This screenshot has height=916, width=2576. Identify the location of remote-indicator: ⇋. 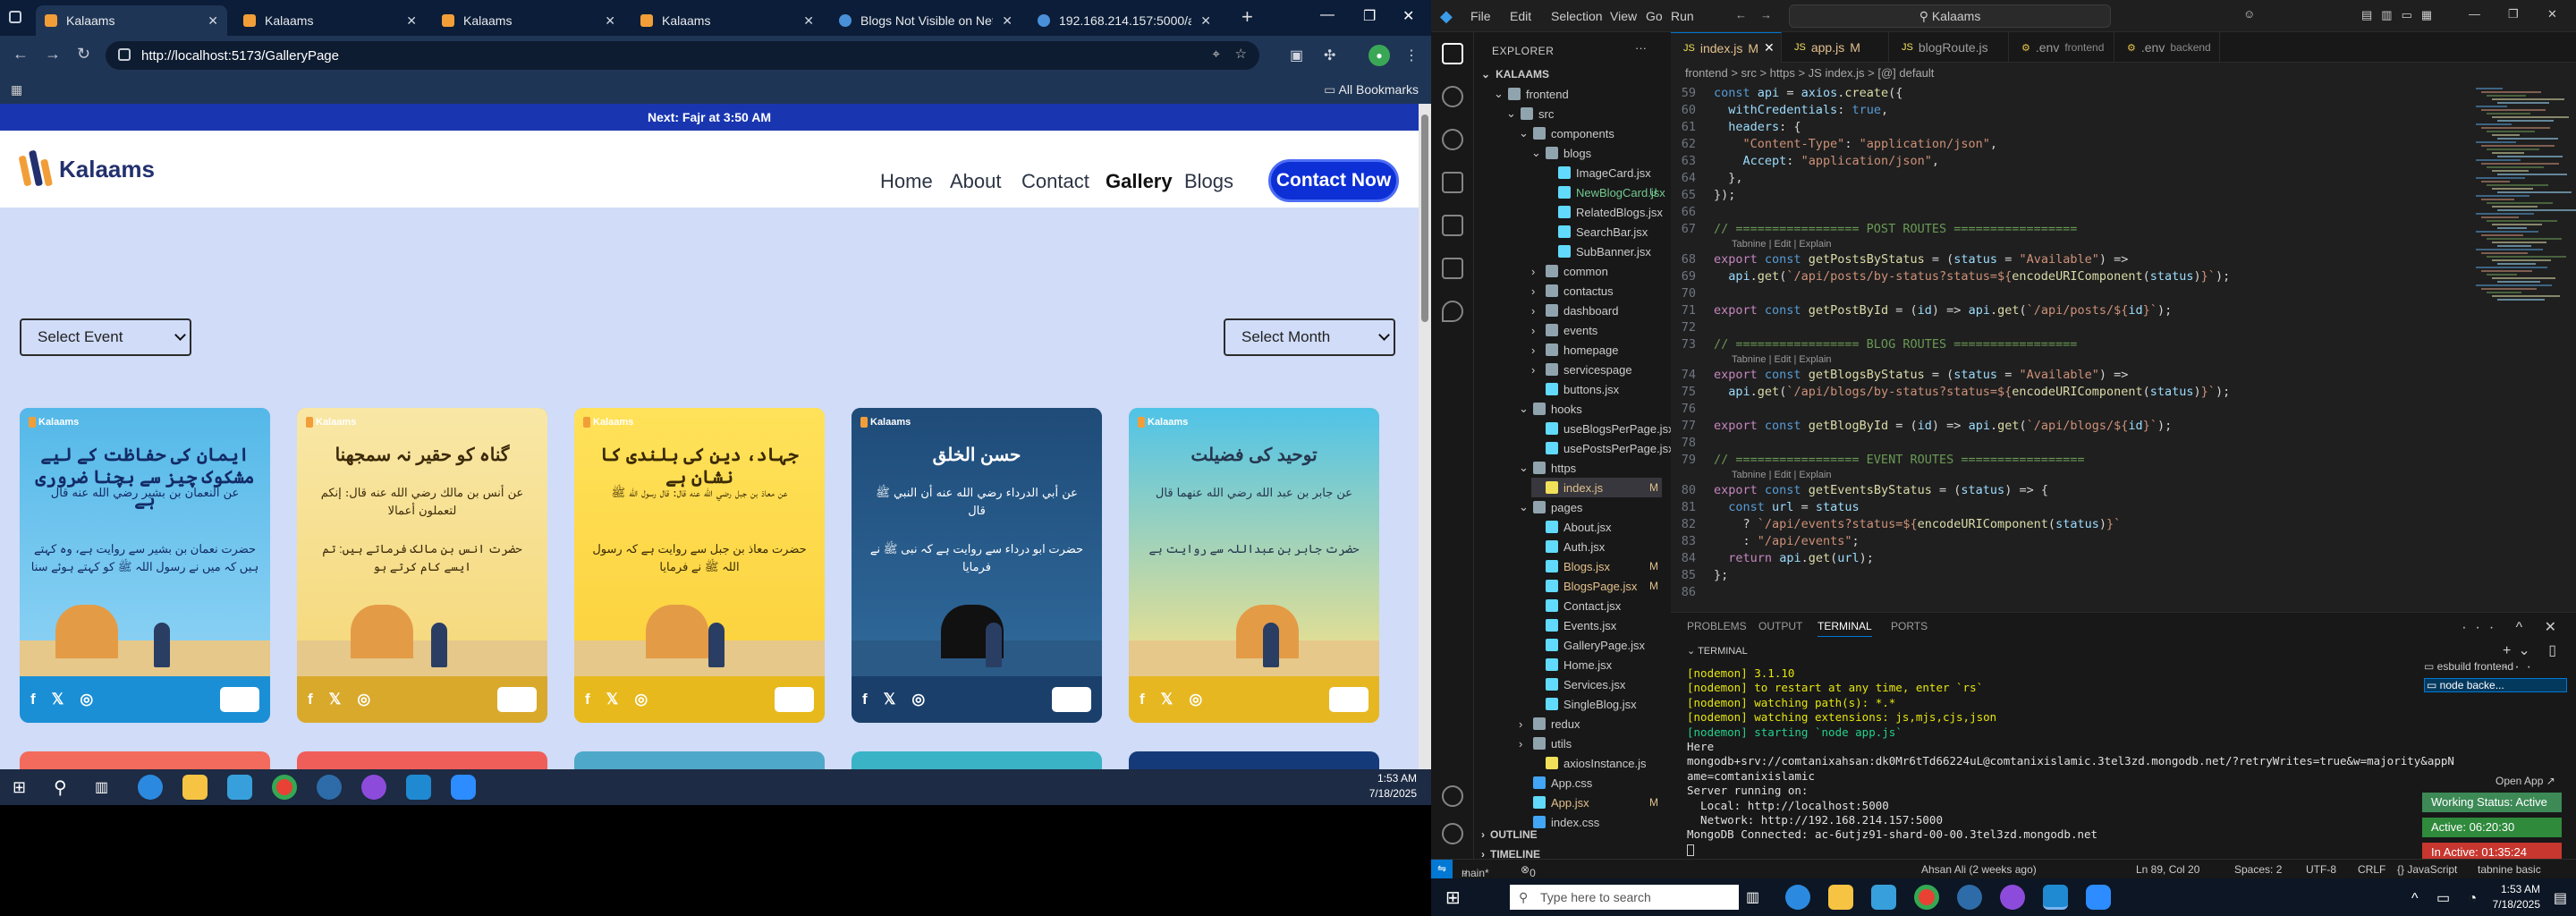
(1442, 869).